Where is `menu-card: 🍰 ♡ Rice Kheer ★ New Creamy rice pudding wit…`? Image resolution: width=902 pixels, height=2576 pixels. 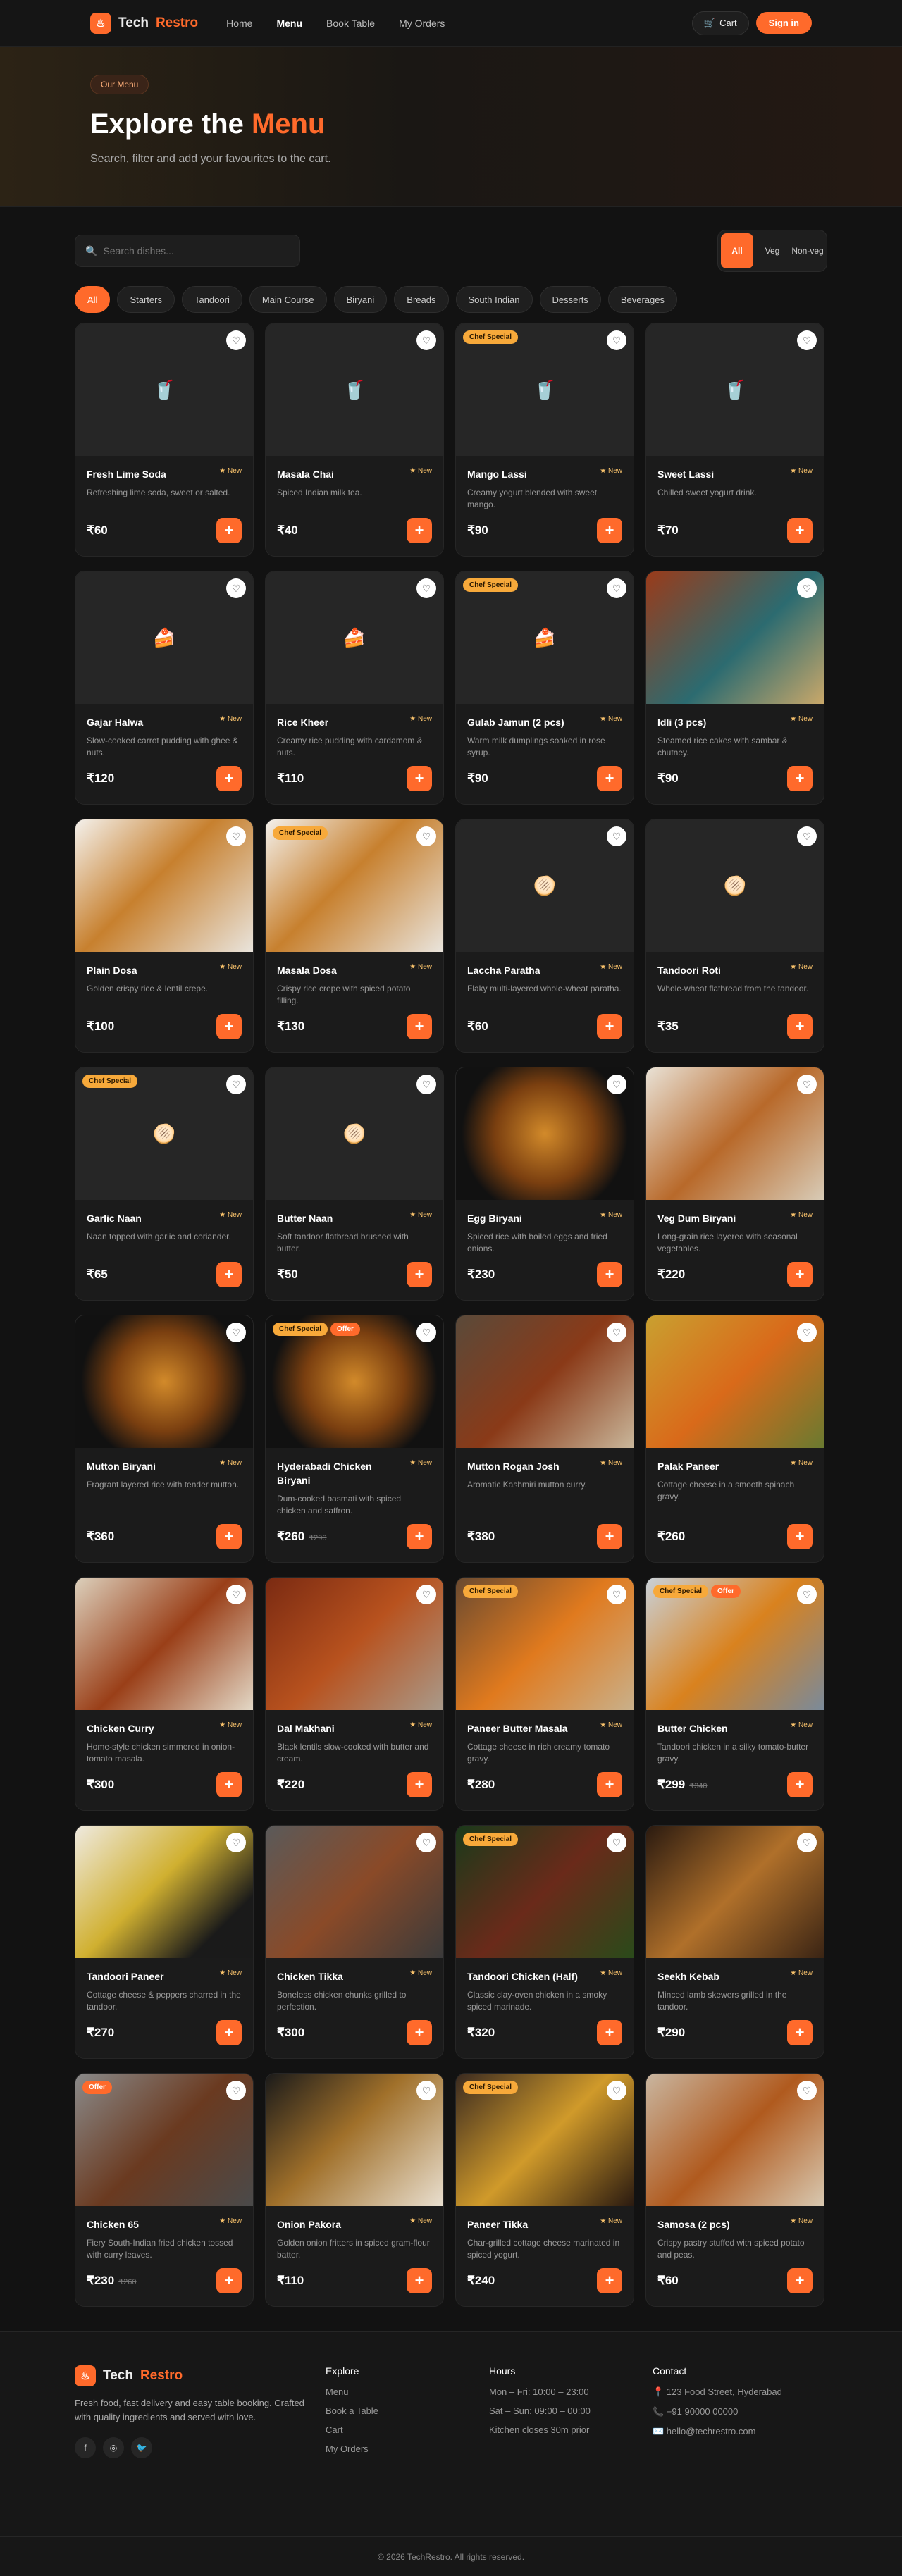 menu-card: 🍰 ♡ Rice Kheer ★ New Creamy rice pudding wit… is located at coordinates (355, 688).